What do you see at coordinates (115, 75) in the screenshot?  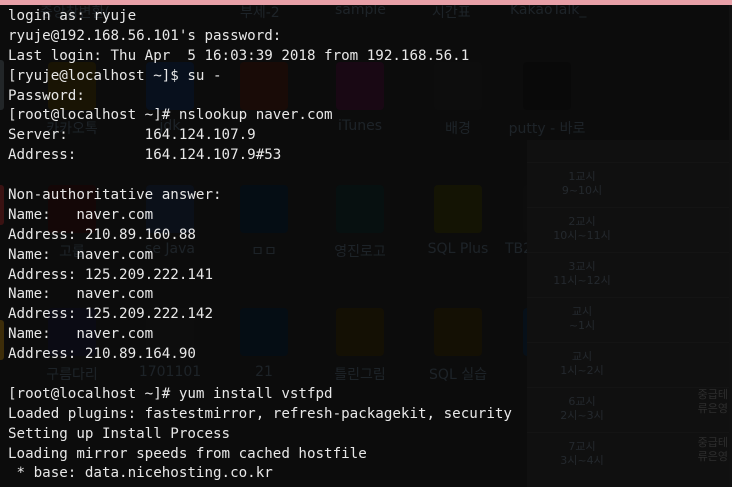 I see `terminal-line: [ryuje@localhost ~]$ su -` at bounding box center [115, 75].